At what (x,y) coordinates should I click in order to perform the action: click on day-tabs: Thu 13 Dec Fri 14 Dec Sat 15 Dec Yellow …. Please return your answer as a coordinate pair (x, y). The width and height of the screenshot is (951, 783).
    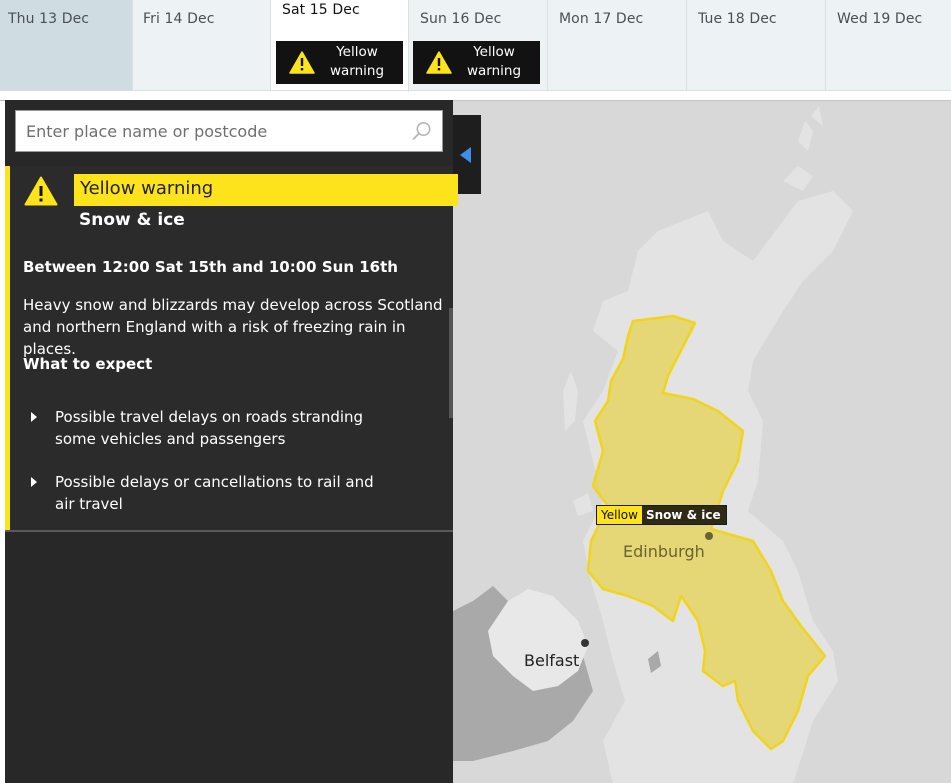
    Looking at the image, I should click on (475, 46).